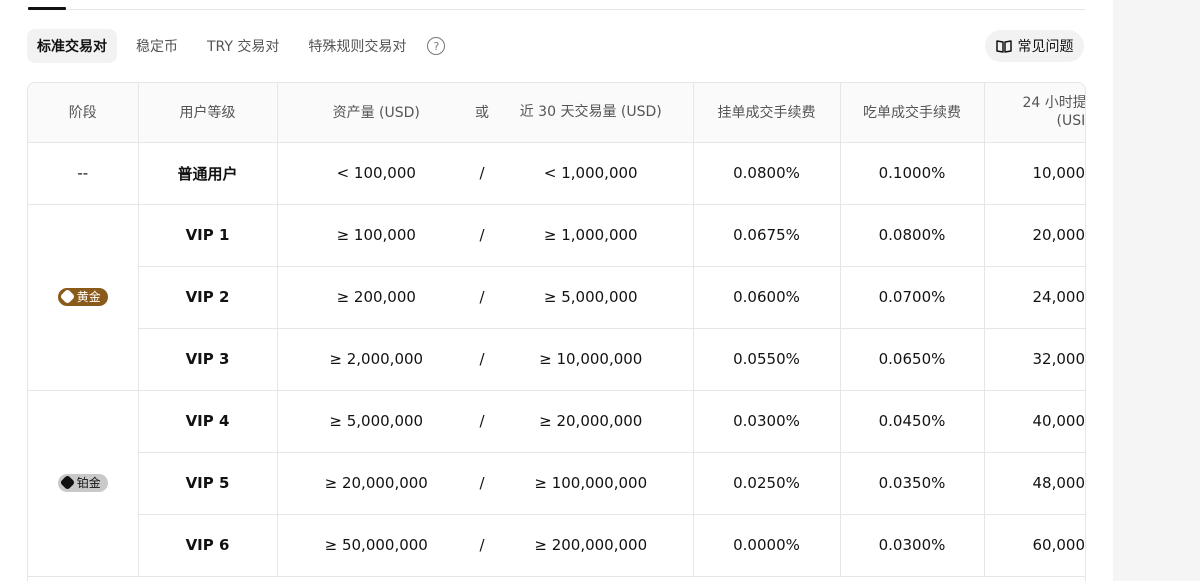 The height and width of the screenshot is (581, 1200). What do you see at coordinates (767, 297) in the screenshot?
I see `maker-fee-cell: 0.0600%` at bounding box center [767, 297].